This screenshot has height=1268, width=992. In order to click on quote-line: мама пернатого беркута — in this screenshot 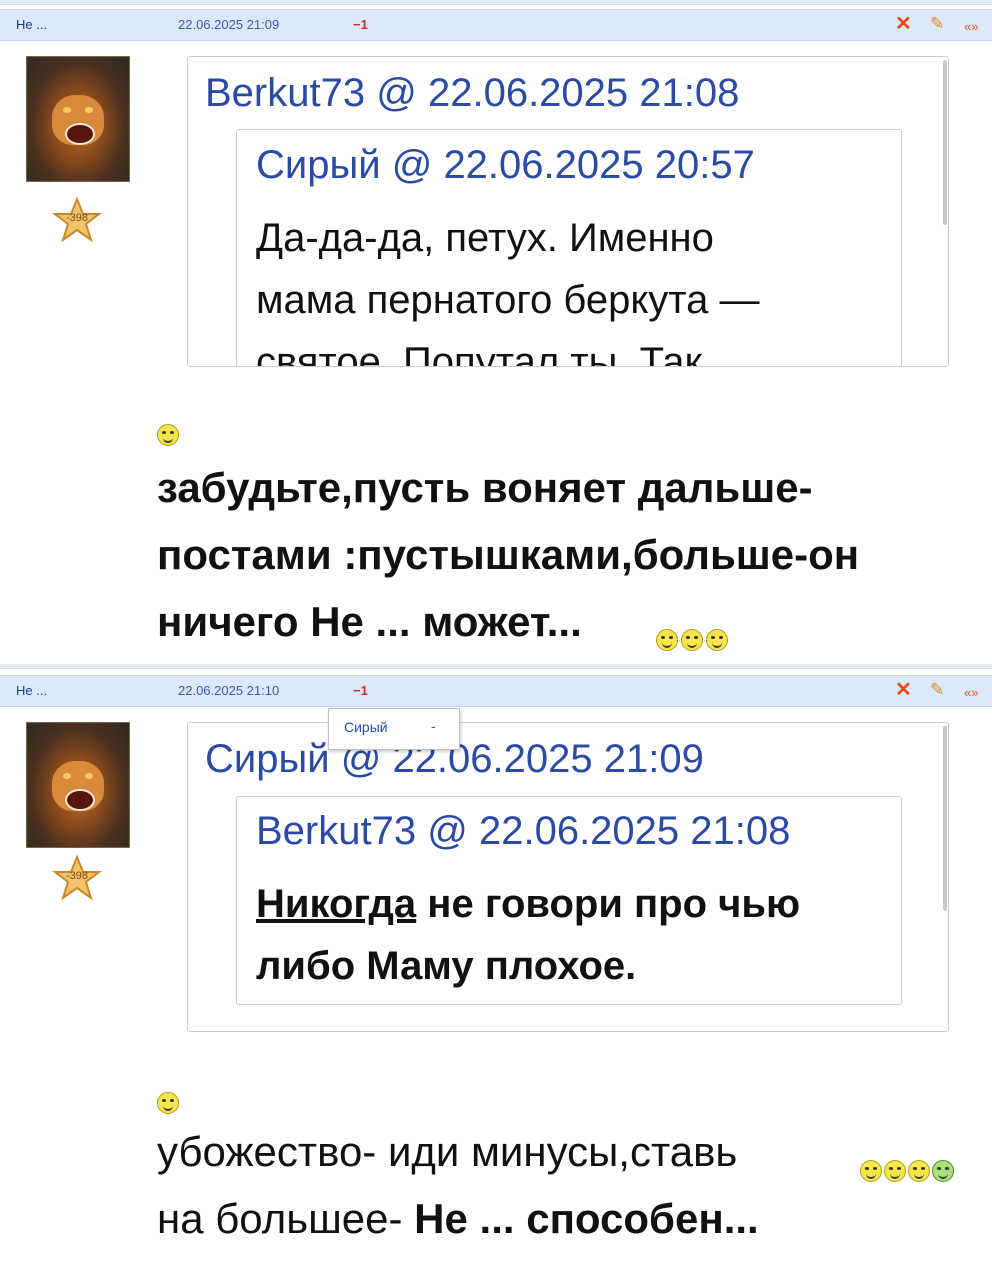, I will do `click(508, 300)`.